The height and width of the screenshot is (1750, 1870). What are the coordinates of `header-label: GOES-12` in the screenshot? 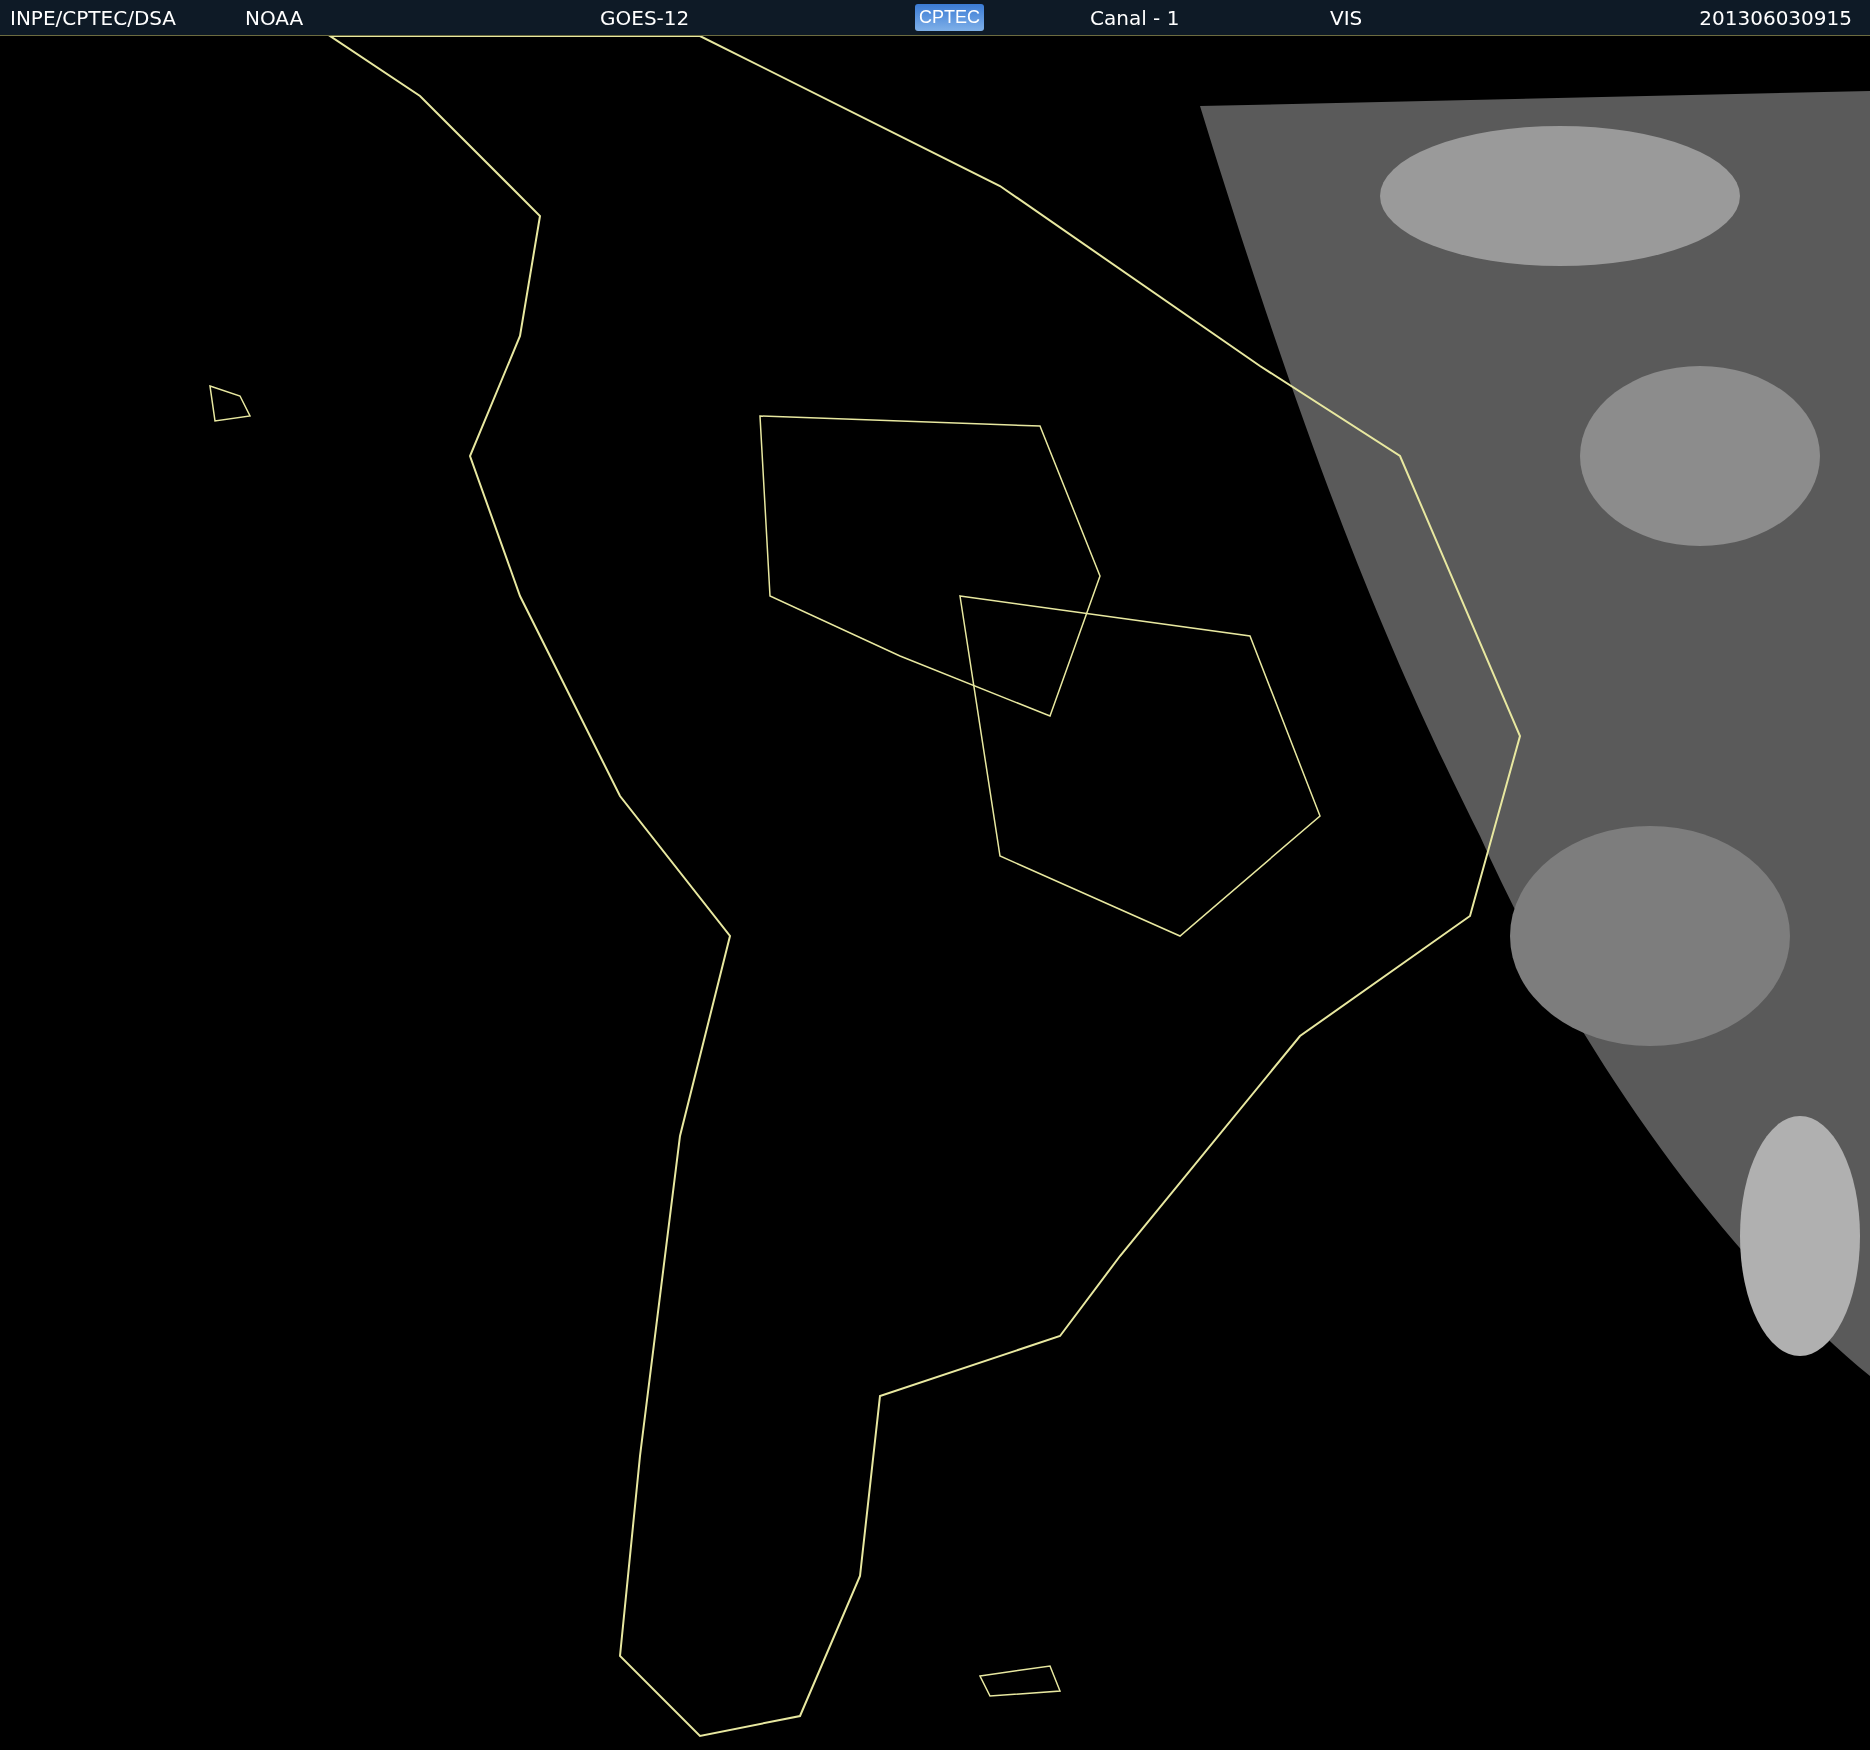 It's located at (645, 17).